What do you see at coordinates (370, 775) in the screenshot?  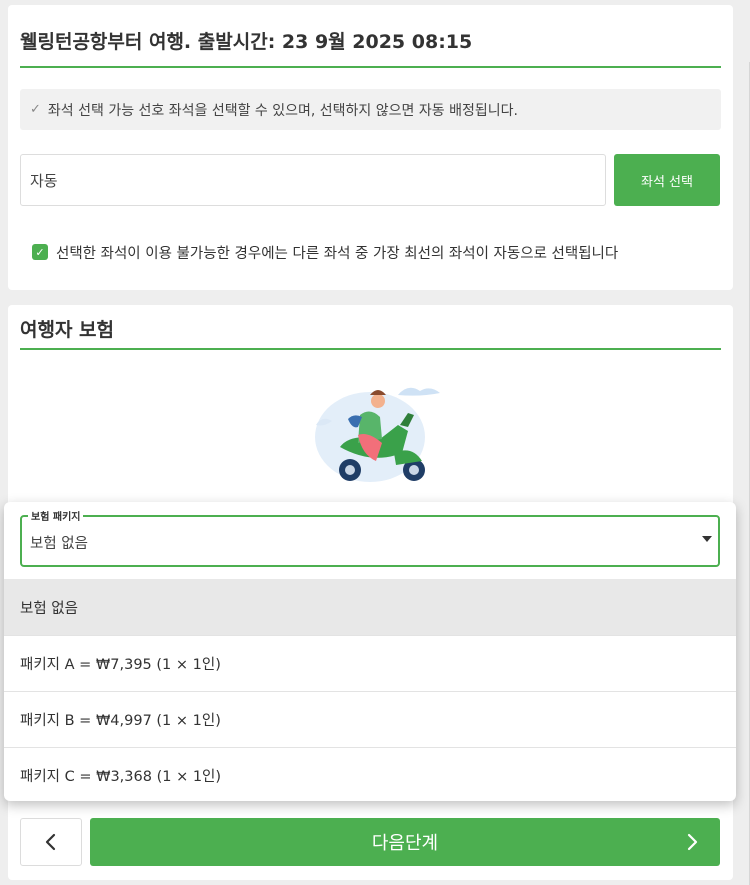 I see `insurance-option-c: 패키지 C = ₩3,368 (1 × 1인)` at bounding box center [370, 775].